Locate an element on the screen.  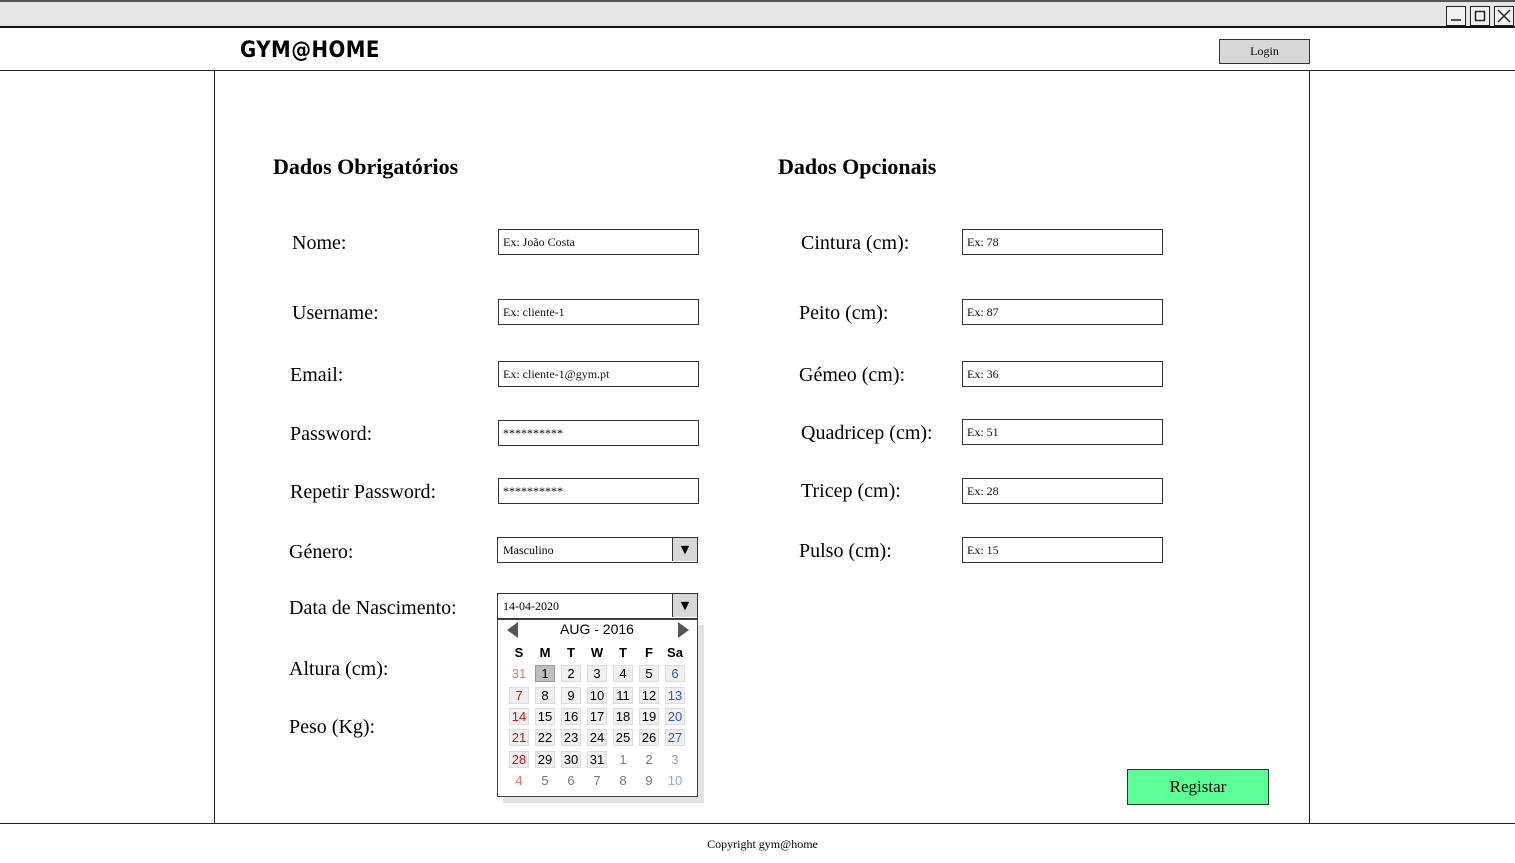
maximize-icon is located at coordinates (1480, 16).